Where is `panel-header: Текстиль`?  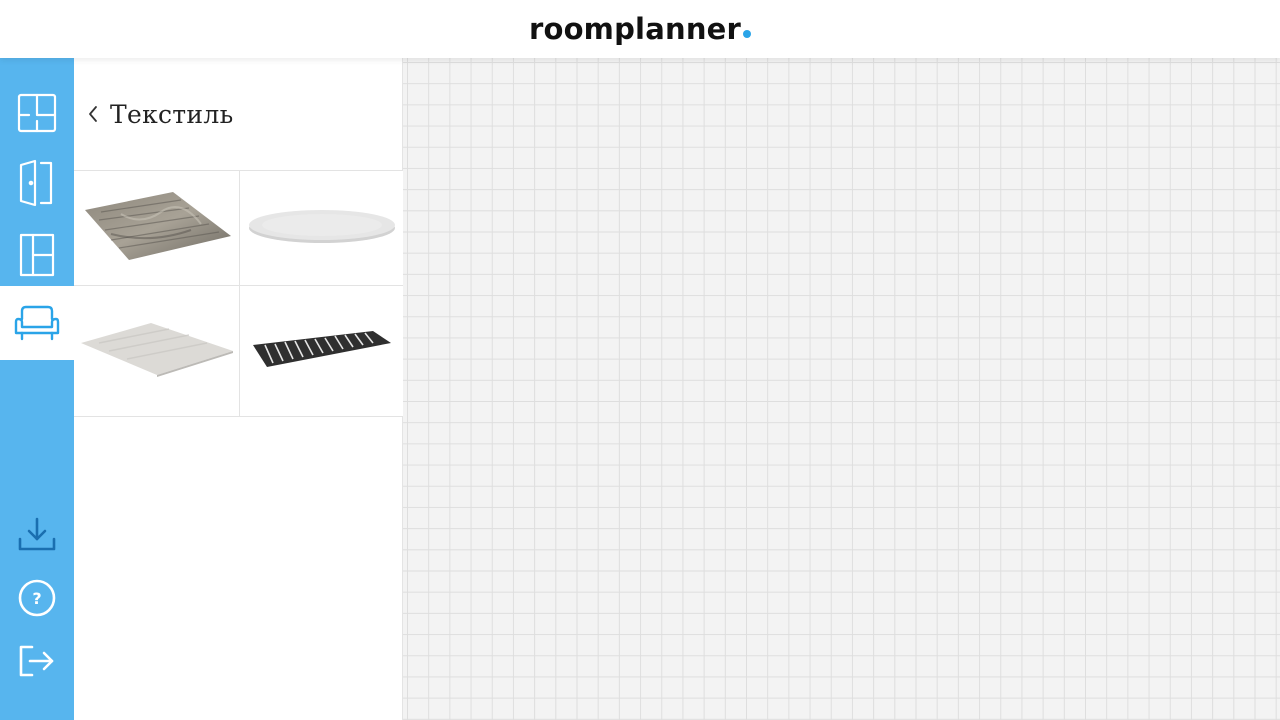
panel-header: Текстиль is located at coordinates (238, 114).